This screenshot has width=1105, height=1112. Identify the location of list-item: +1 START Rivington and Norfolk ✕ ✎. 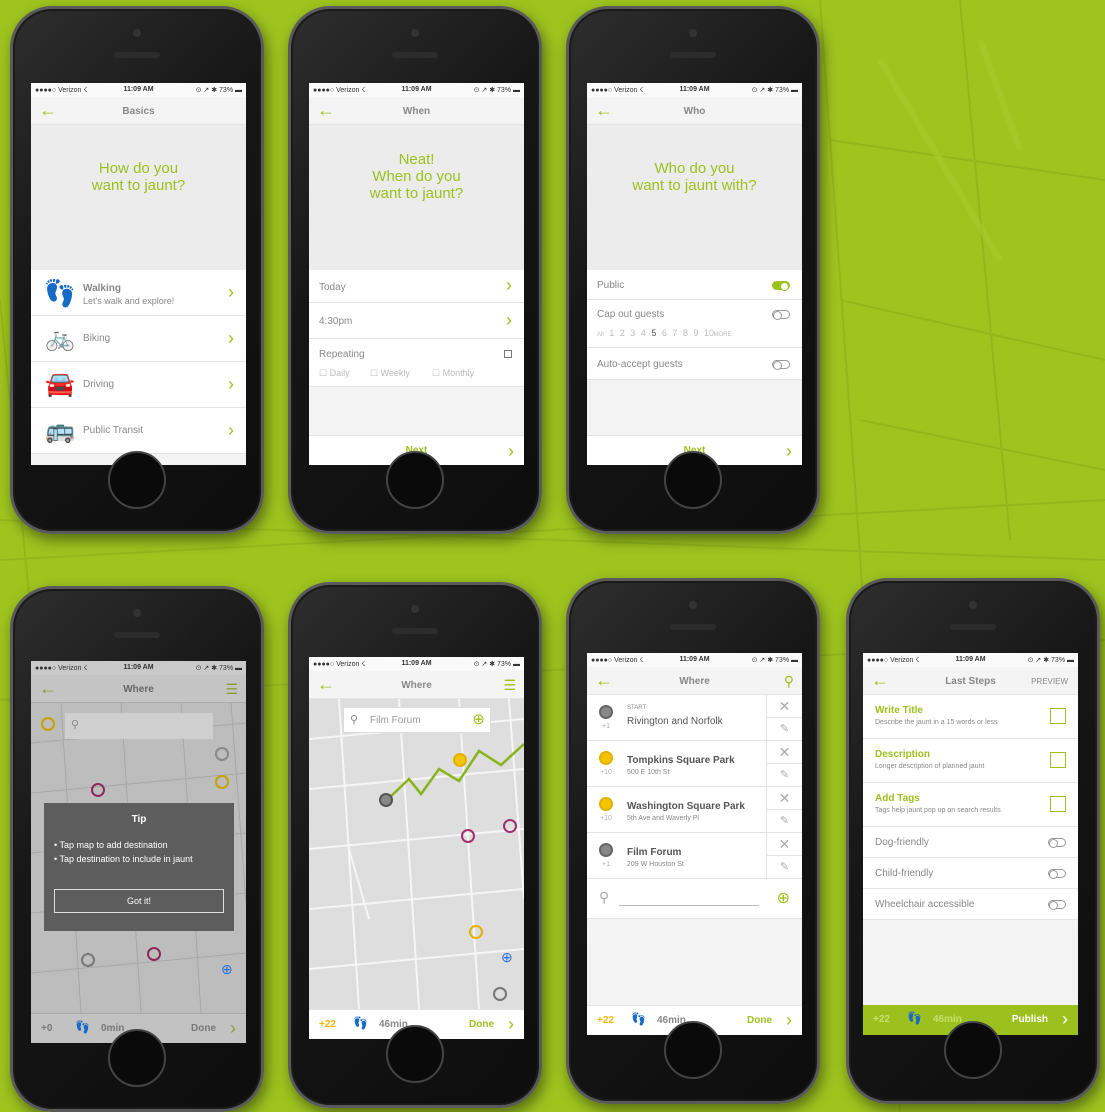
(694, 718).